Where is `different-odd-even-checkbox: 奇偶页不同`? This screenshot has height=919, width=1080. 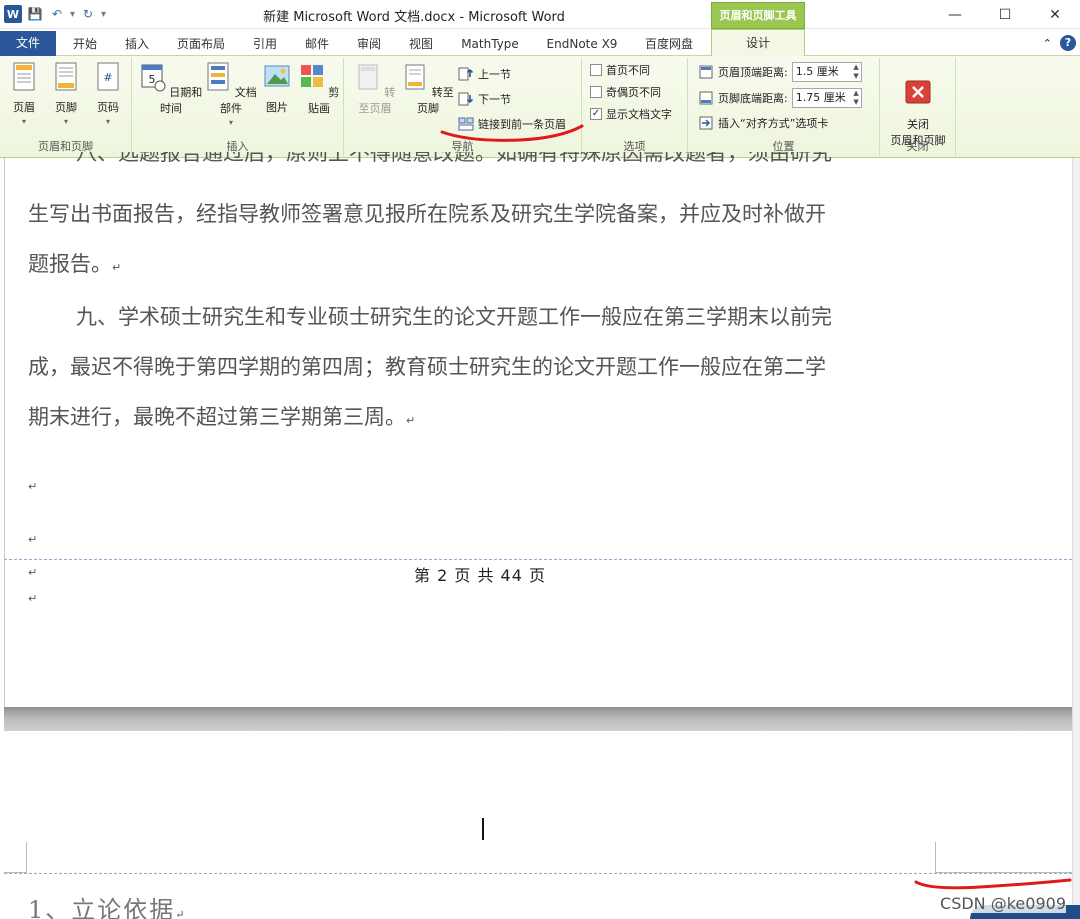 different-odd-even-checkbox: 奇偶页不同 is located at coordinates (625, 92).